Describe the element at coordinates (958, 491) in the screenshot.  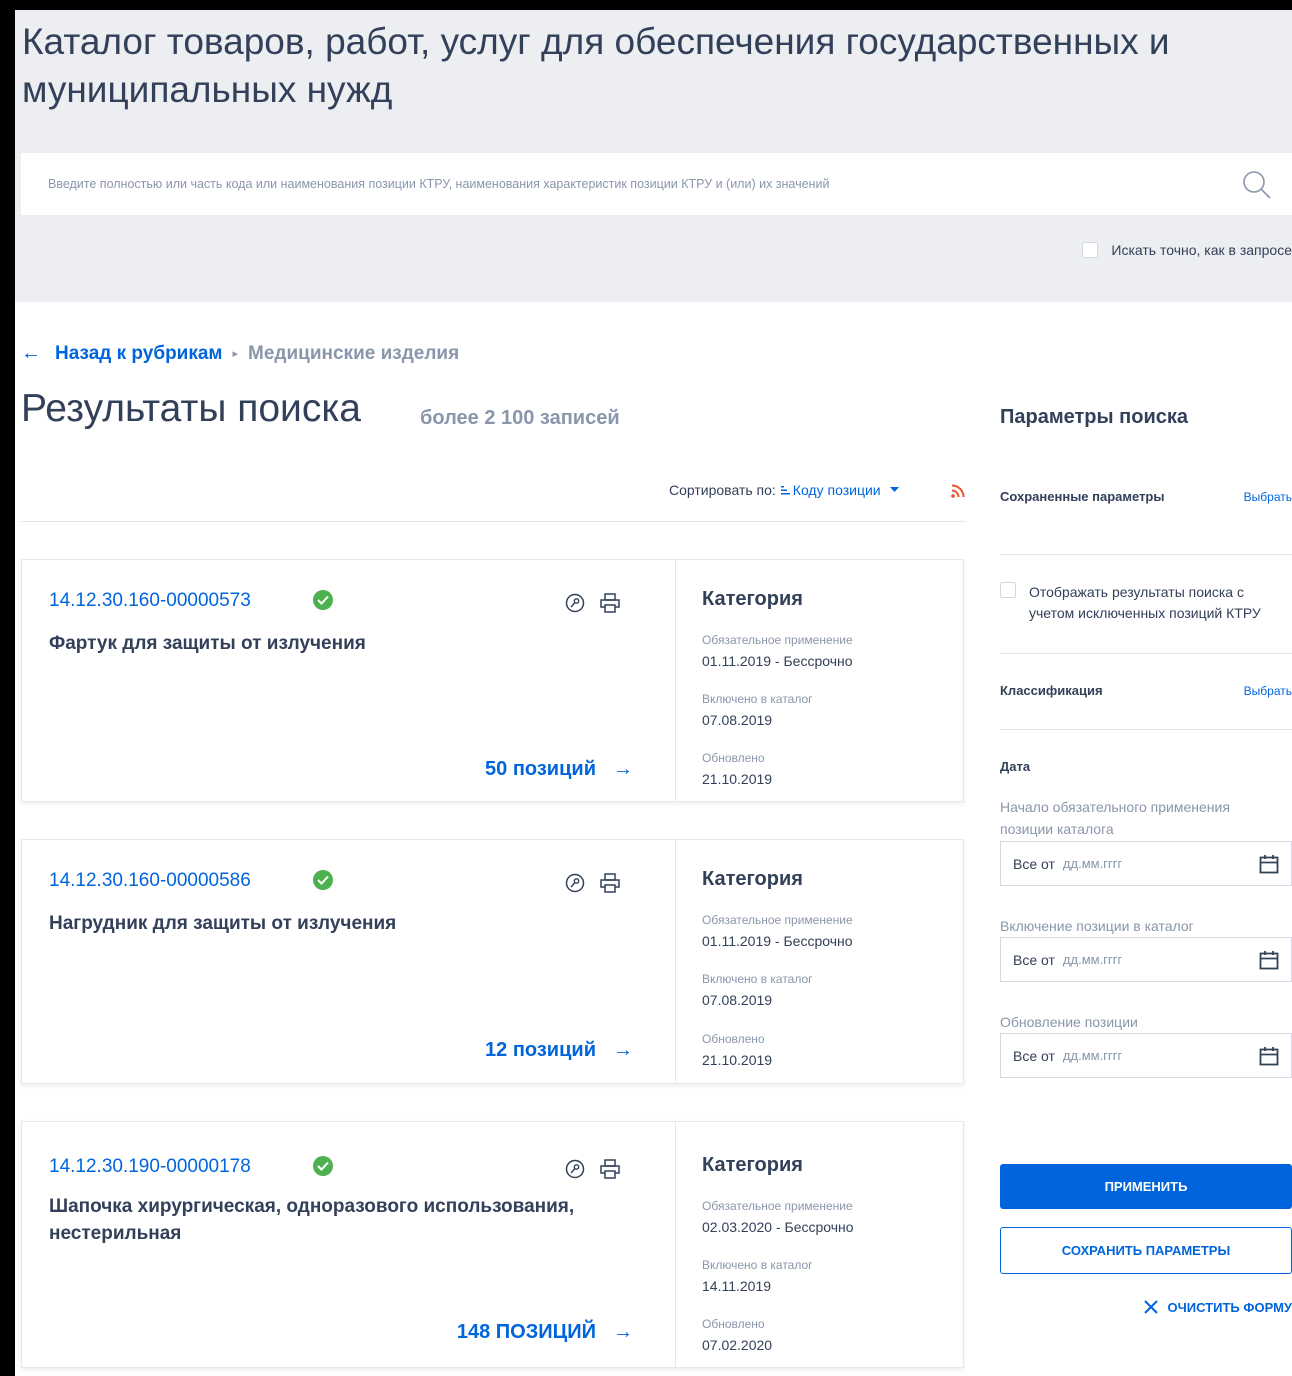
I see `rss-icon` at that location.